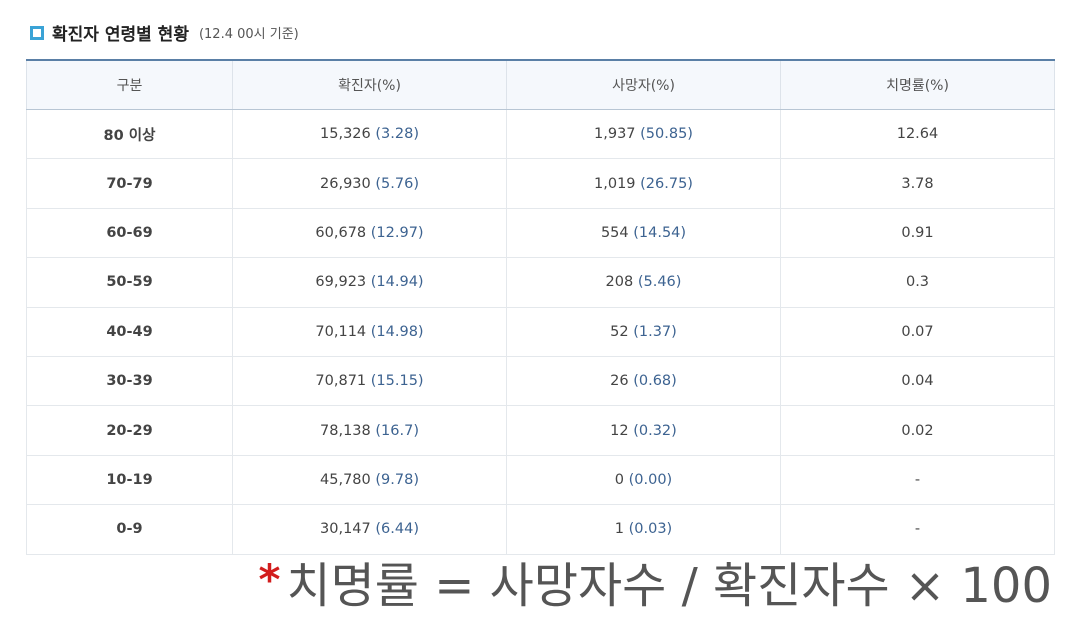  I want to click on table-row: 20-29 78,138 (16.7) 12 (0.32) 0.02, so click(540, 430).